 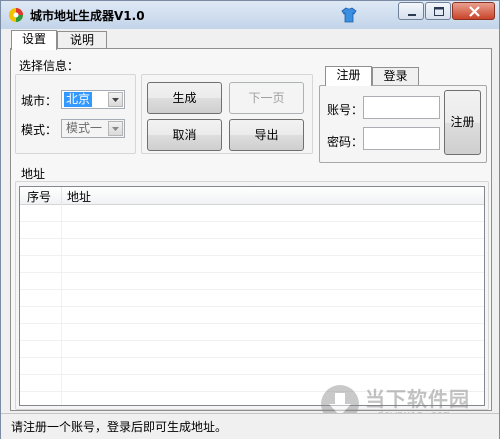 I want to click on maximize-button, so click(x=438, y=11).